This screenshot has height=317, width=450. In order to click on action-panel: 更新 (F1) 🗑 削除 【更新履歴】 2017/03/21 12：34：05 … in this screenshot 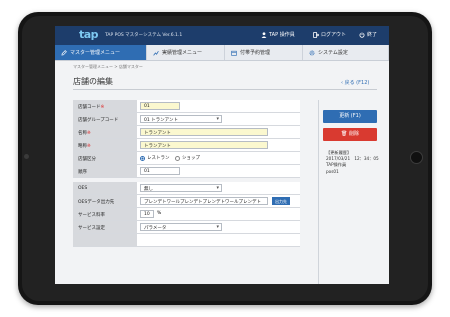, I will do `click(348, 192)`.